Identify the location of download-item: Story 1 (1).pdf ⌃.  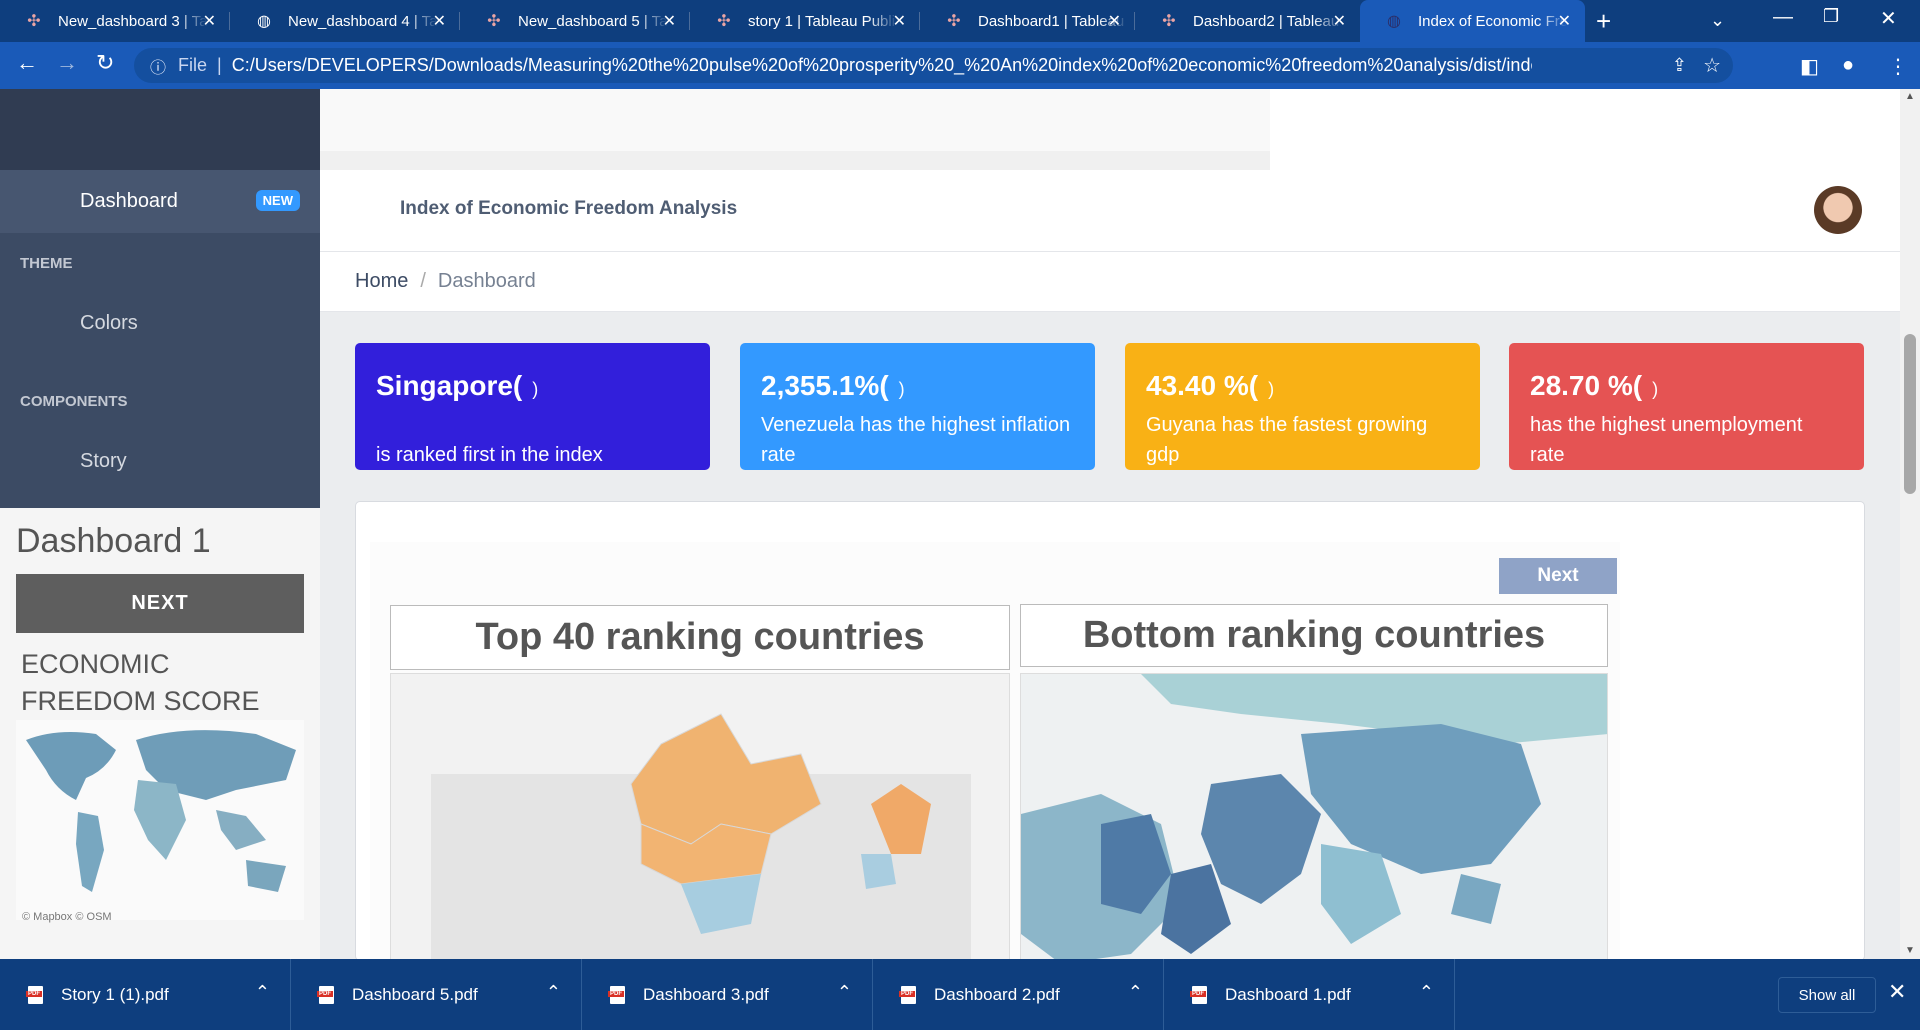
(145, 994).